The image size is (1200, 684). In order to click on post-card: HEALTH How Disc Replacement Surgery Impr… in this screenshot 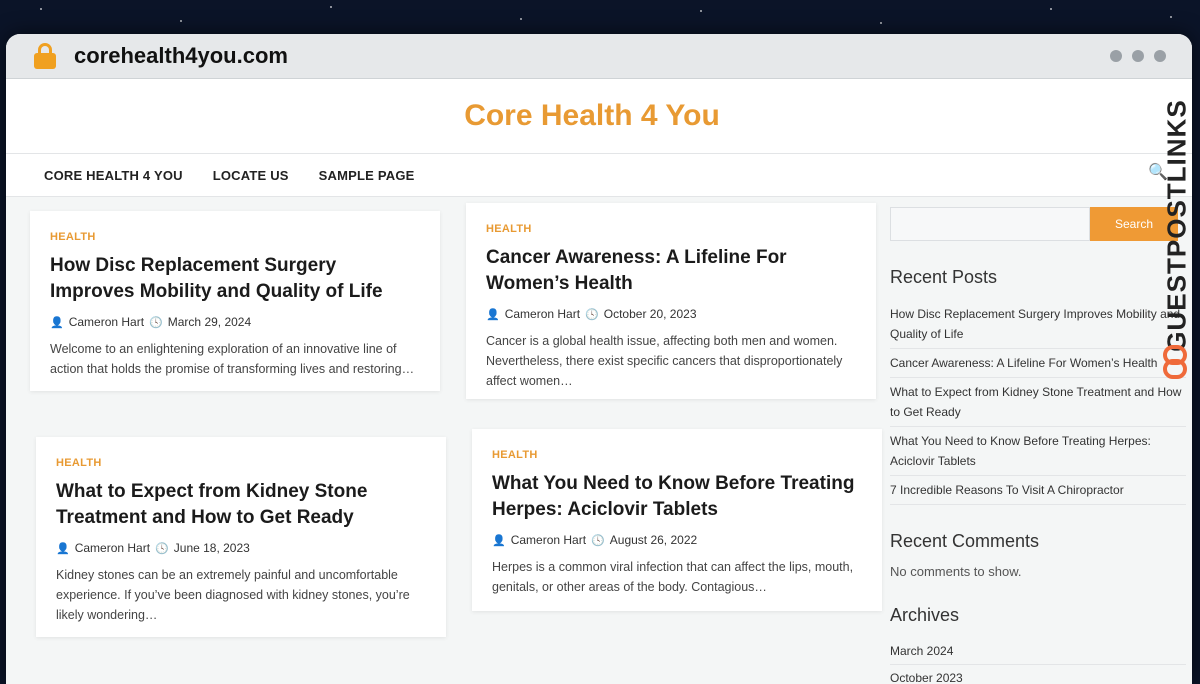, I will do `click(235, 301)`.